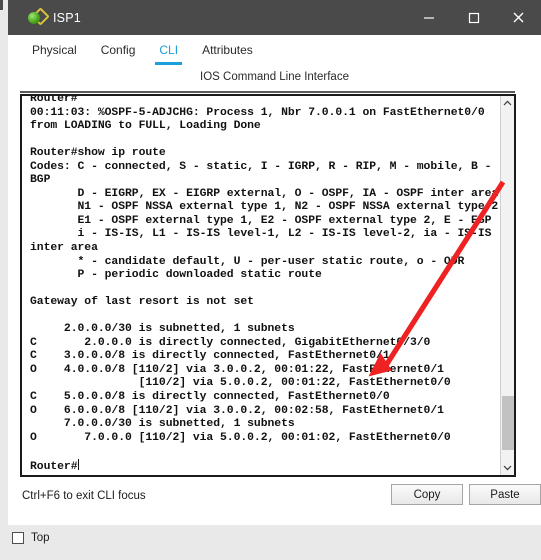 This screenshot has width=541, height=560. Describe the element at coordinates (274, 17) in the screenshot. I see `title-bar: ISP1` at that location.